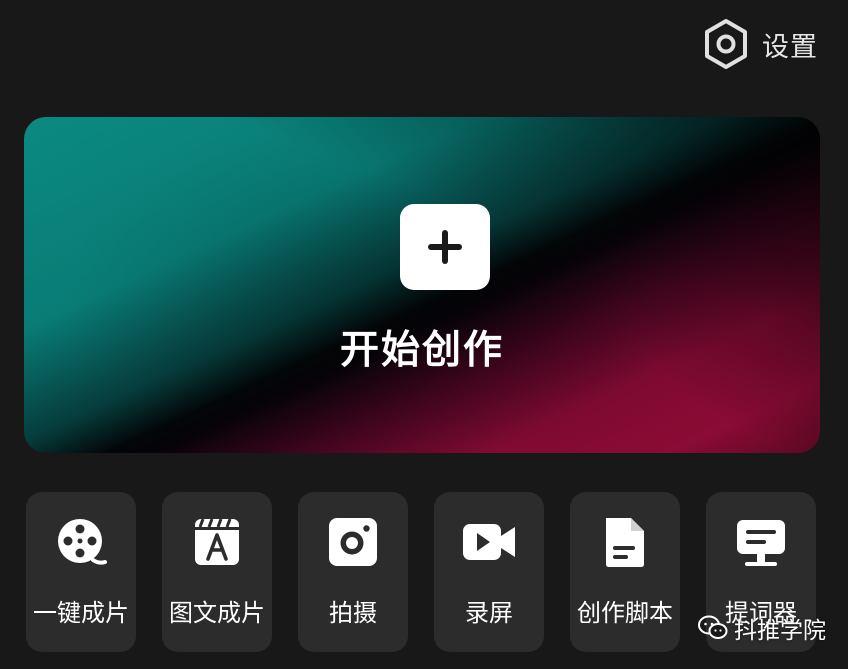 This screenshot has width=848, height=669. Describe the element at coordinates (421, 350) in the screenshot. I see `start-creating-label: 开始创作` at that location.